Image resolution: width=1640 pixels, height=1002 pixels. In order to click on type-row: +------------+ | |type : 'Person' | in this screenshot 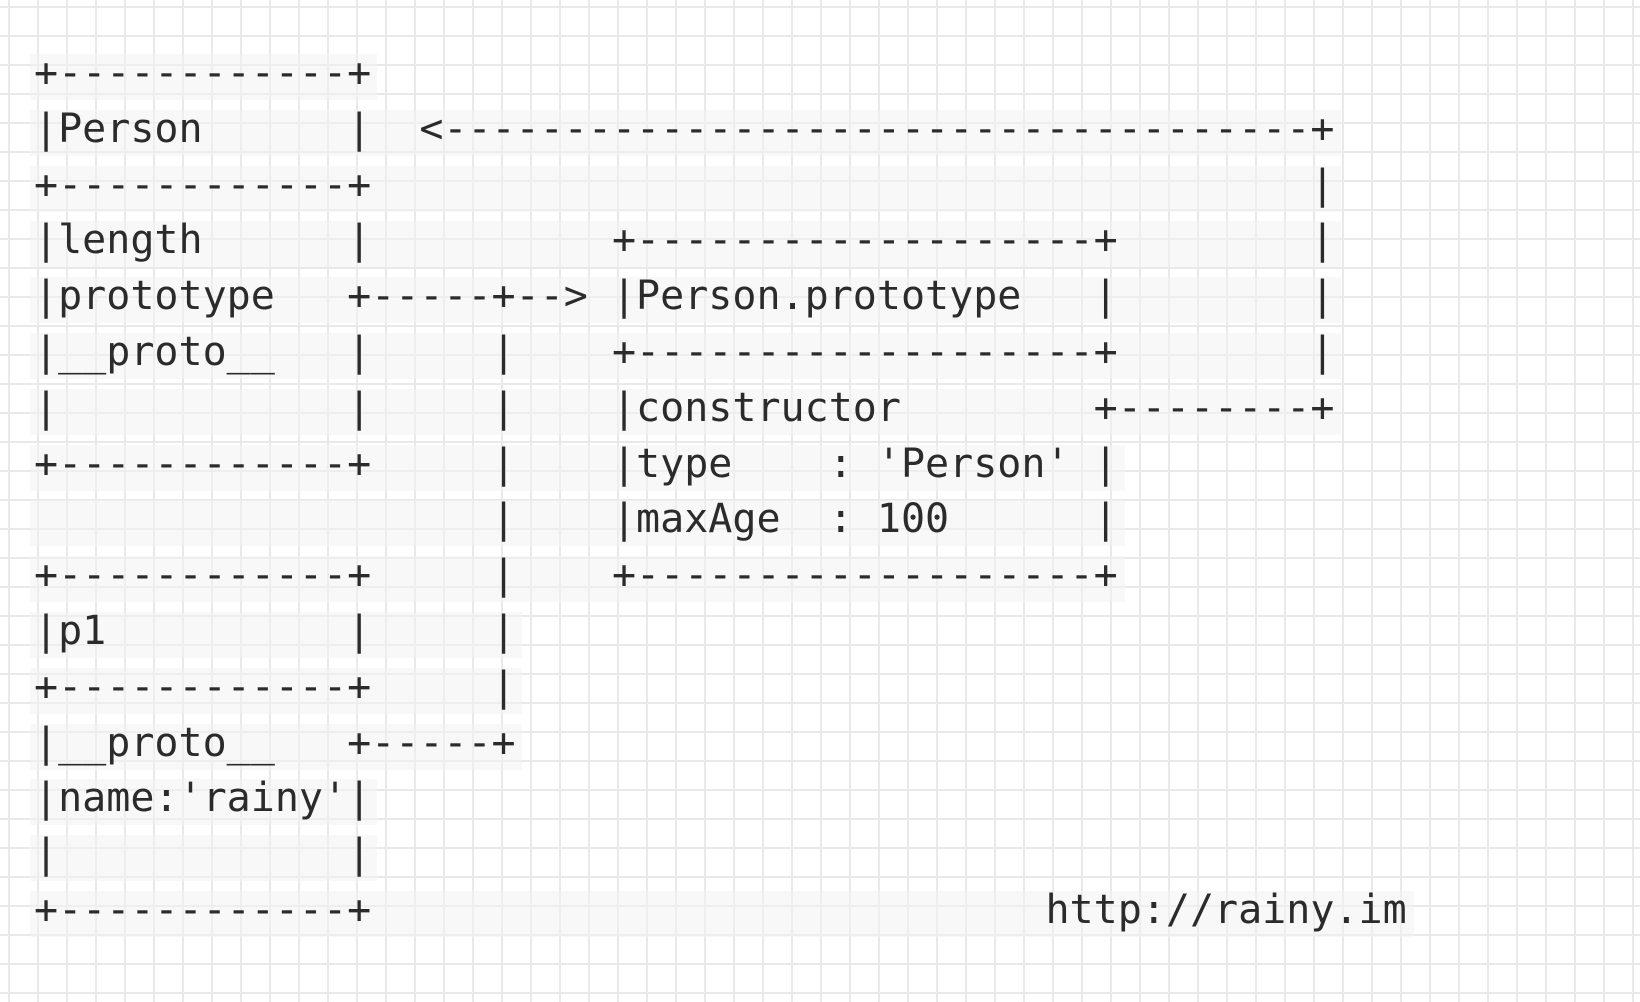, I will do `click(576, 464)`.